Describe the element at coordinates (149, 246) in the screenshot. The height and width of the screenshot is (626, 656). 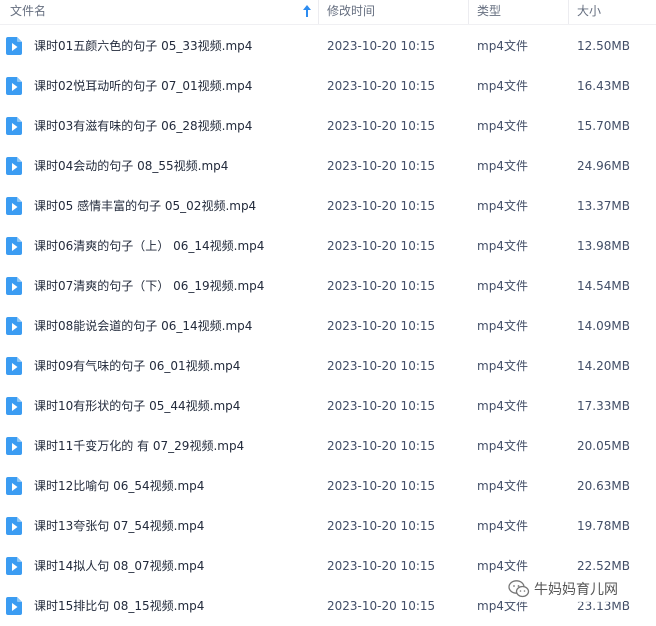
I see `file-name: 课时06清爽的句子（上） 06_14视频.mp4` at that location.